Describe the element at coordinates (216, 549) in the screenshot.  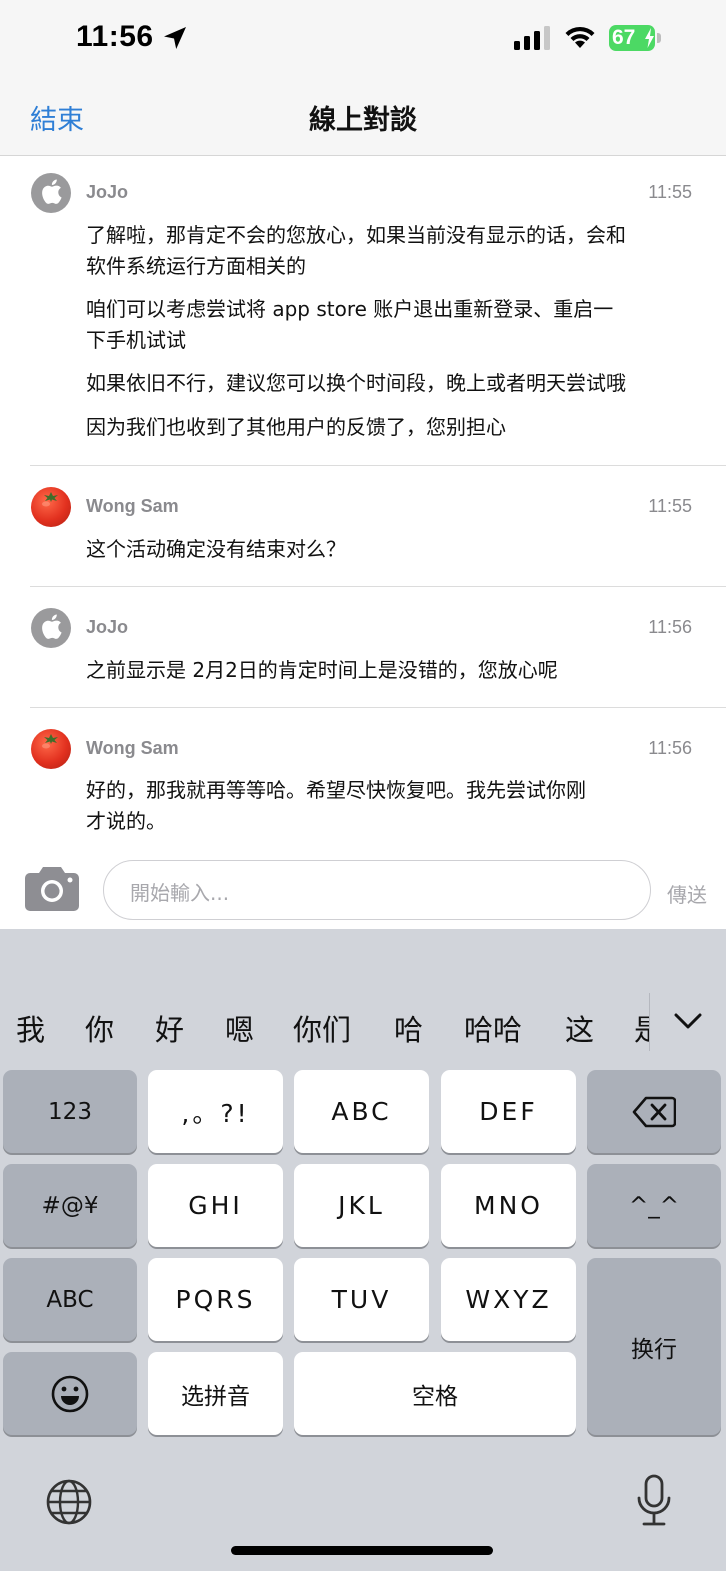
I see `message-text: 这个活动确定没有结束对么？` at that location.